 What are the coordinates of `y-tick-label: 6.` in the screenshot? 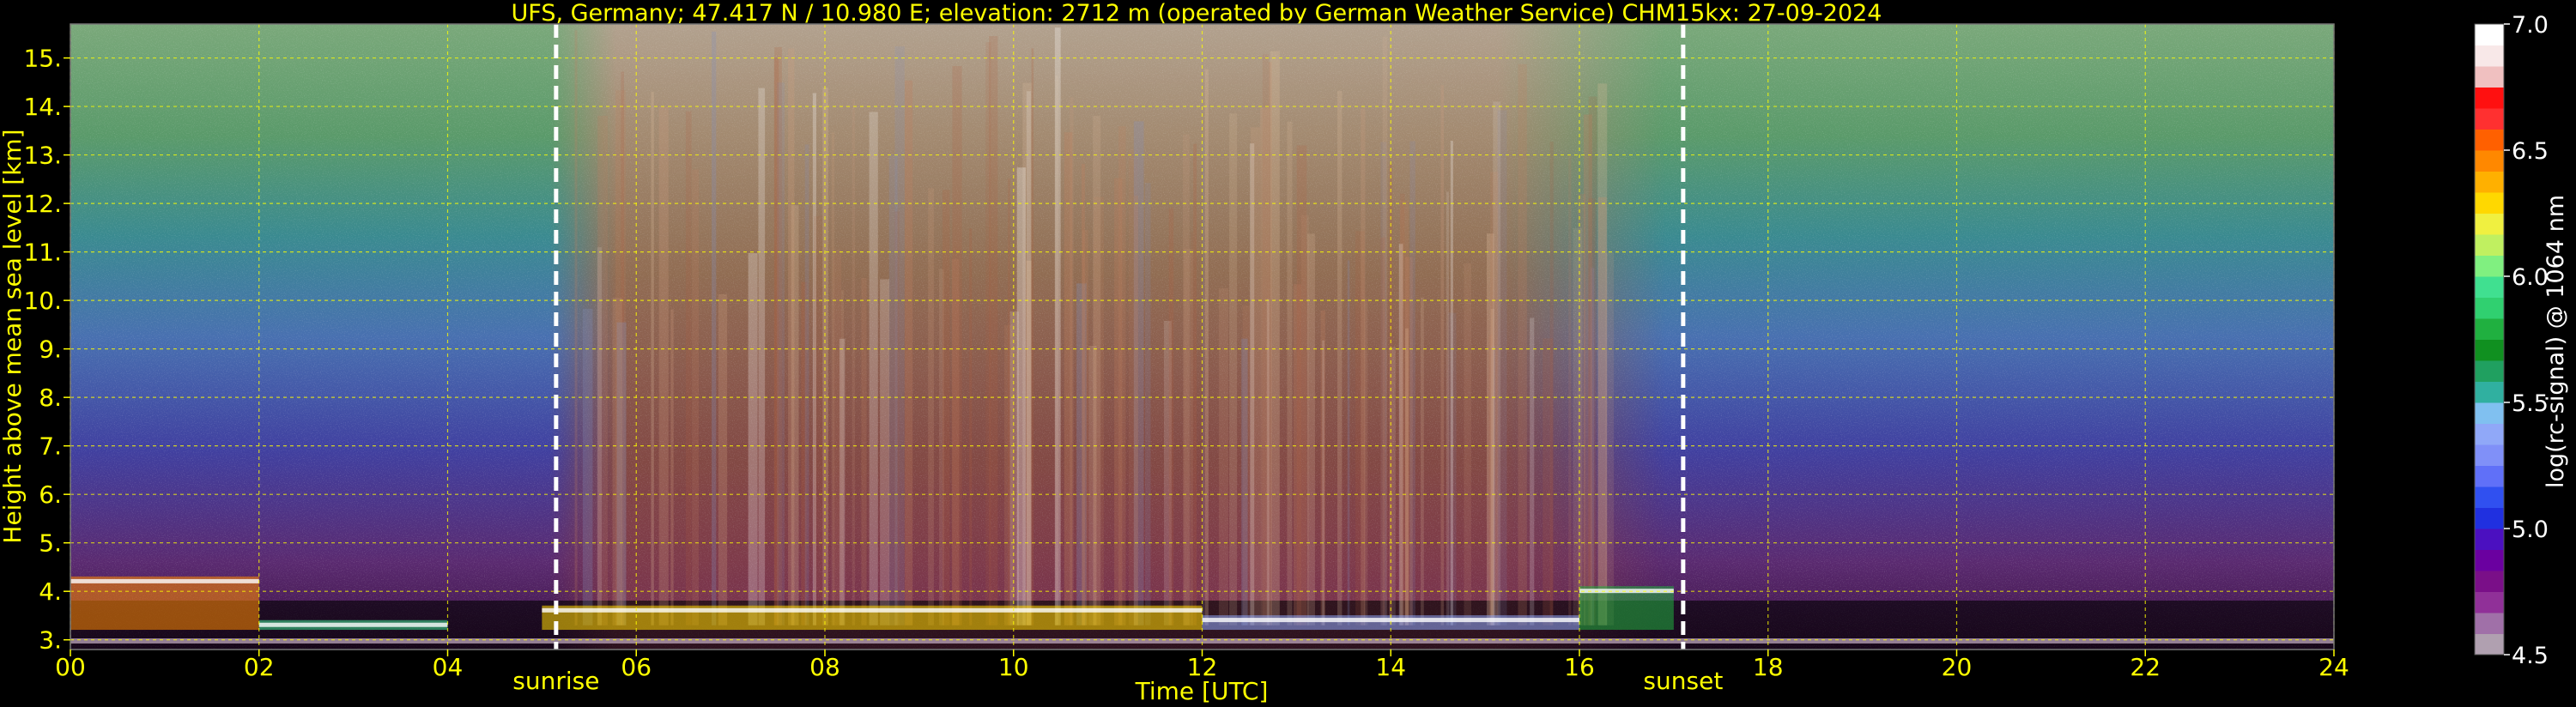 It's located at (50, 495).